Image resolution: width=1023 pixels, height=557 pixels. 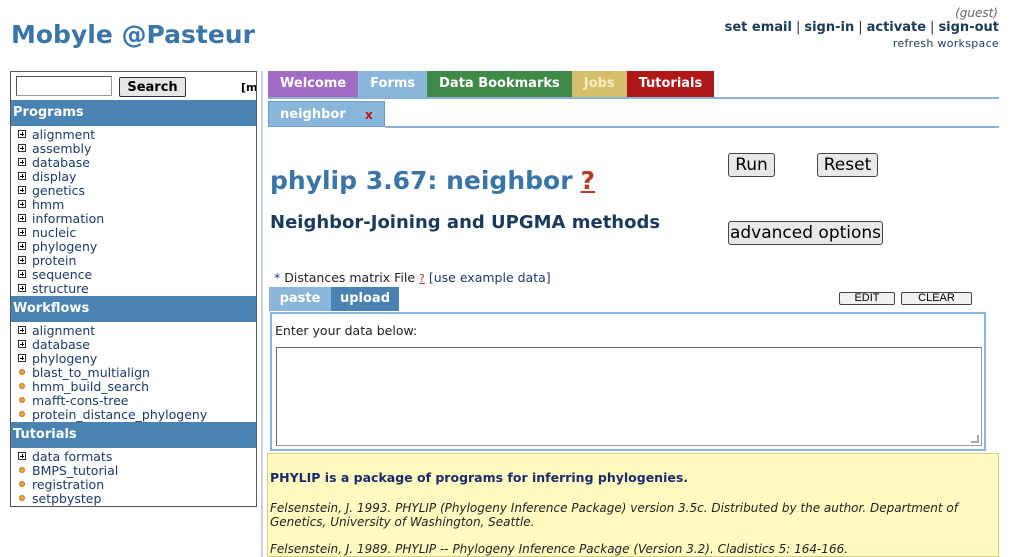 What do you see at coordinates (64, 86) in the screenshot?
I see `search-input` at bounding box center [64, 86].